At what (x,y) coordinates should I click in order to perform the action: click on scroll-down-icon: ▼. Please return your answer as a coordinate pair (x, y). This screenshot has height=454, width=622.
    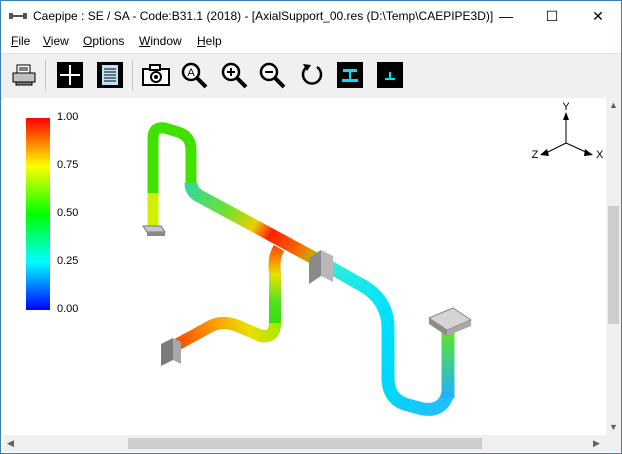
    Looking at the image, I should click on (613, 427).